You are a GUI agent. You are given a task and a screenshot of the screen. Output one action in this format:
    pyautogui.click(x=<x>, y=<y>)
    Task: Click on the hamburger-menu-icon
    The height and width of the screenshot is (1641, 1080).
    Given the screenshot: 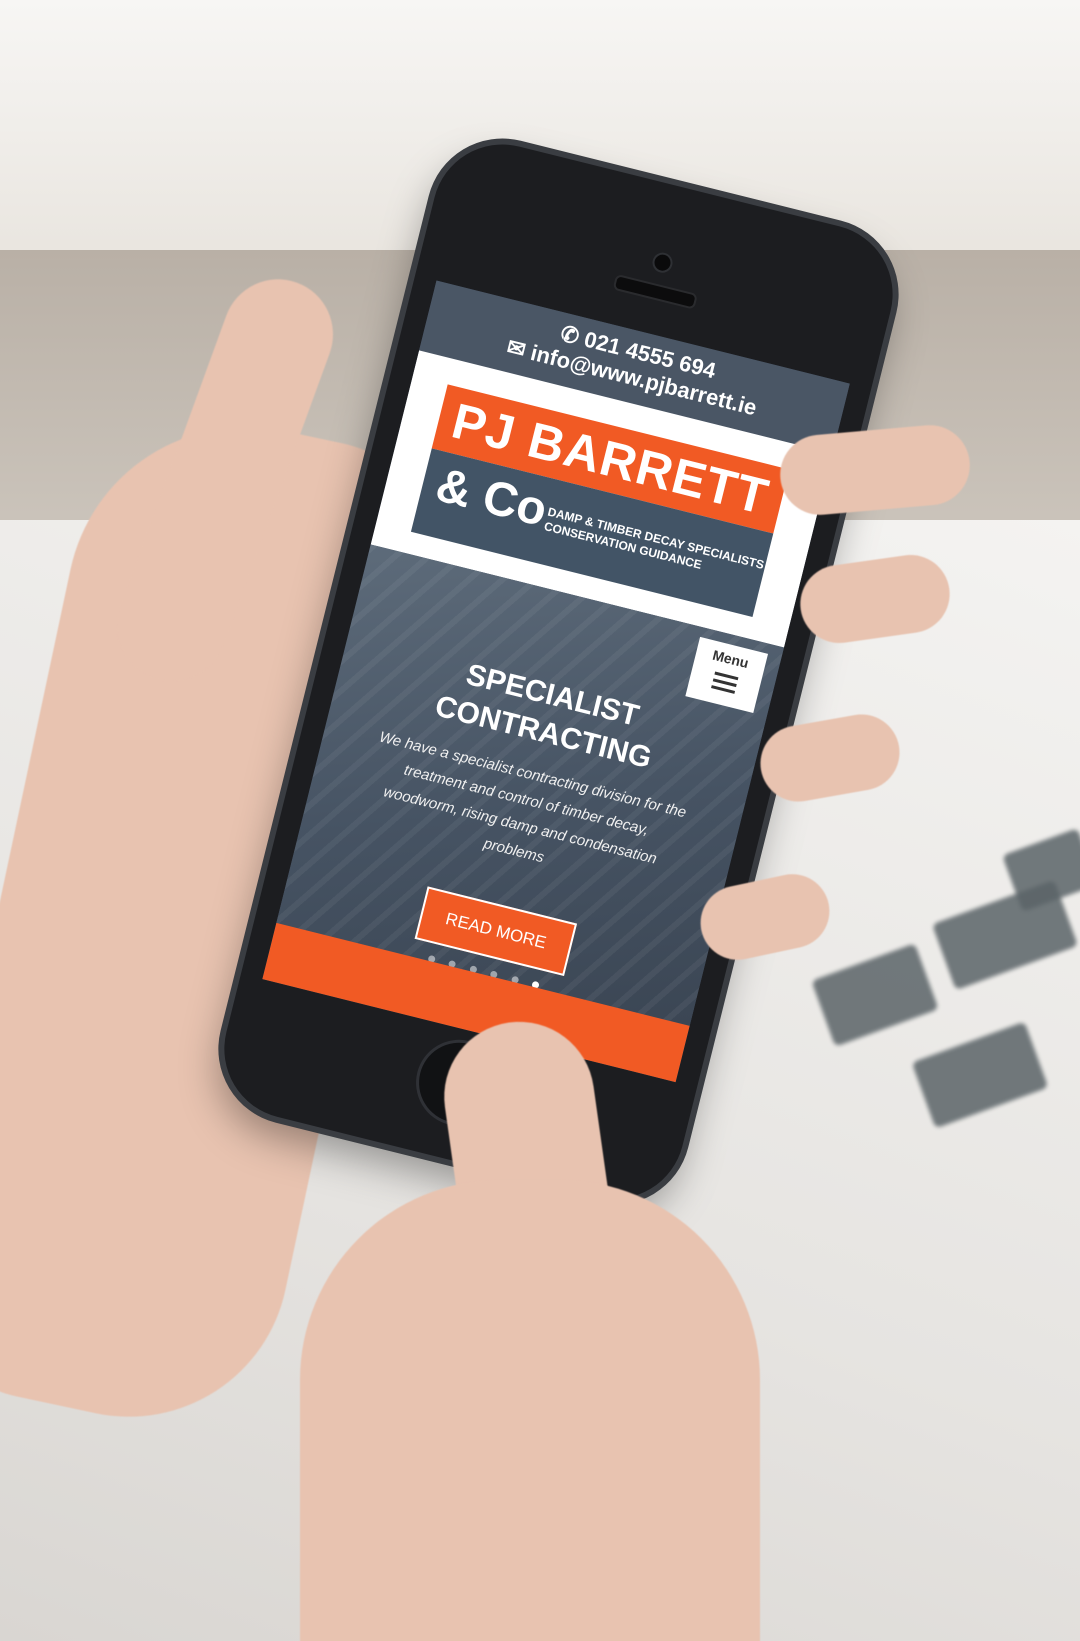 What is the action you would take?
    pyautogui.click(x=725, y=682)
    